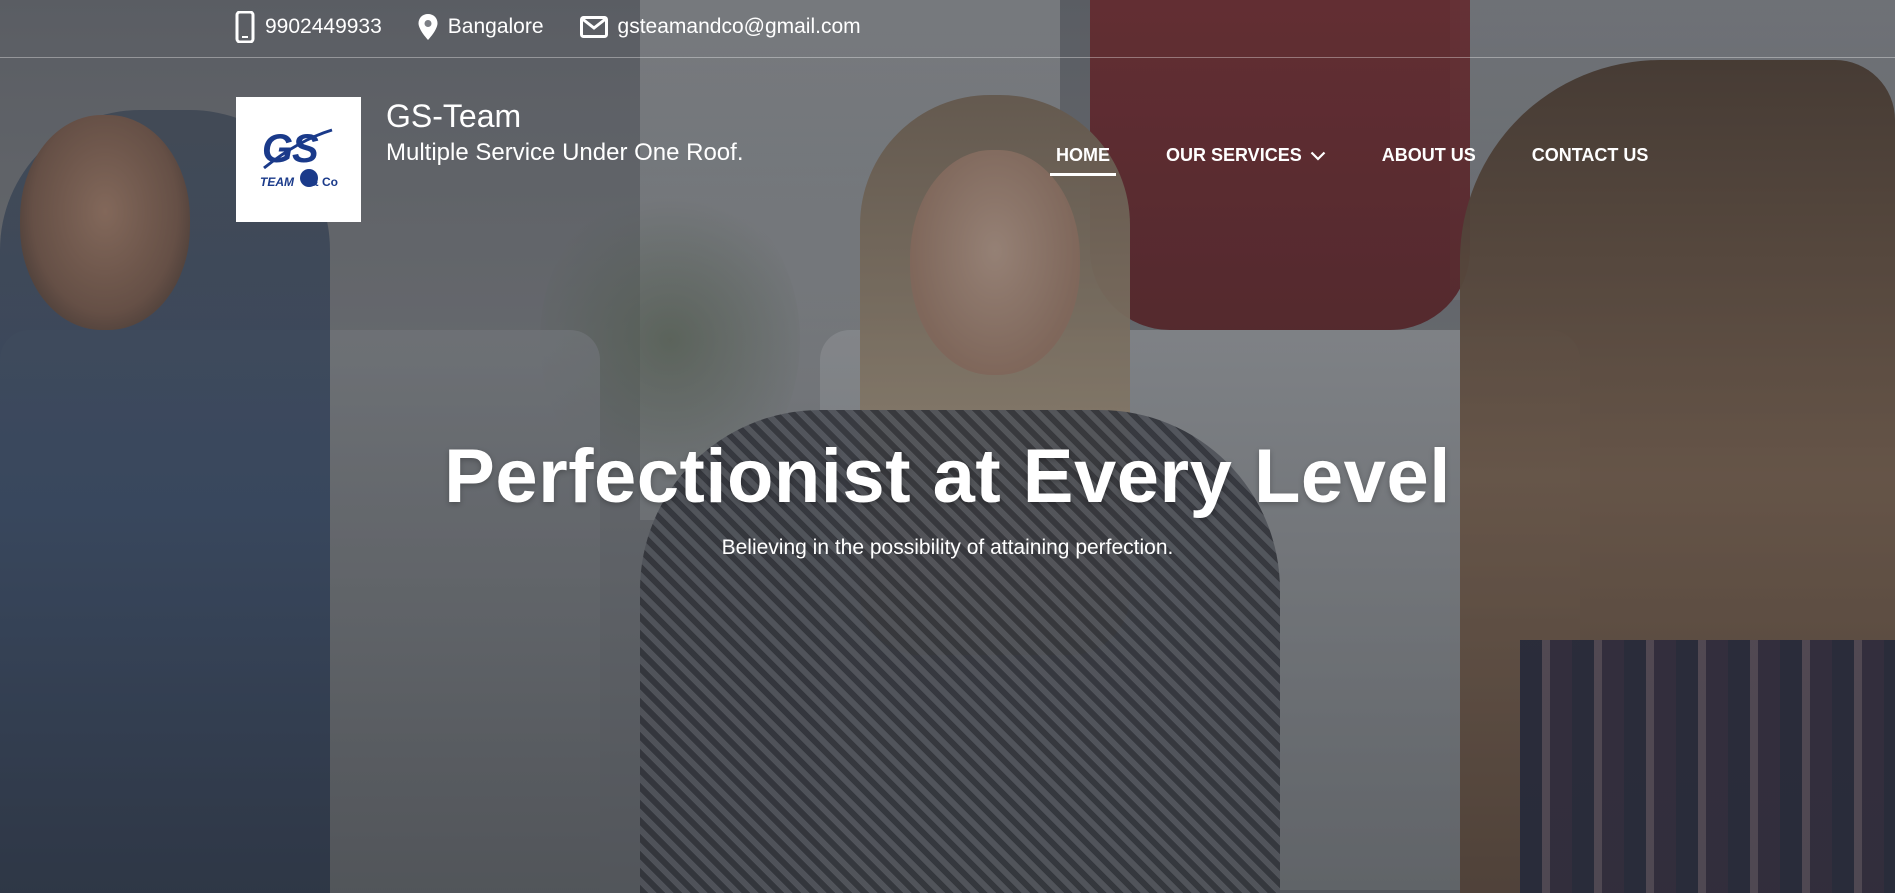 The image size is (1895, 893). I want to click on nav-item-label: ABOUT US, so click(1428, 155).